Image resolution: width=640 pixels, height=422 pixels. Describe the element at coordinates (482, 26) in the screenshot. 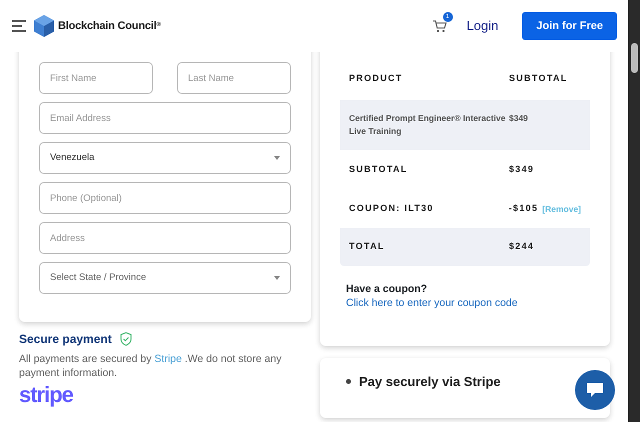

I see `login-link: Login` at that location.